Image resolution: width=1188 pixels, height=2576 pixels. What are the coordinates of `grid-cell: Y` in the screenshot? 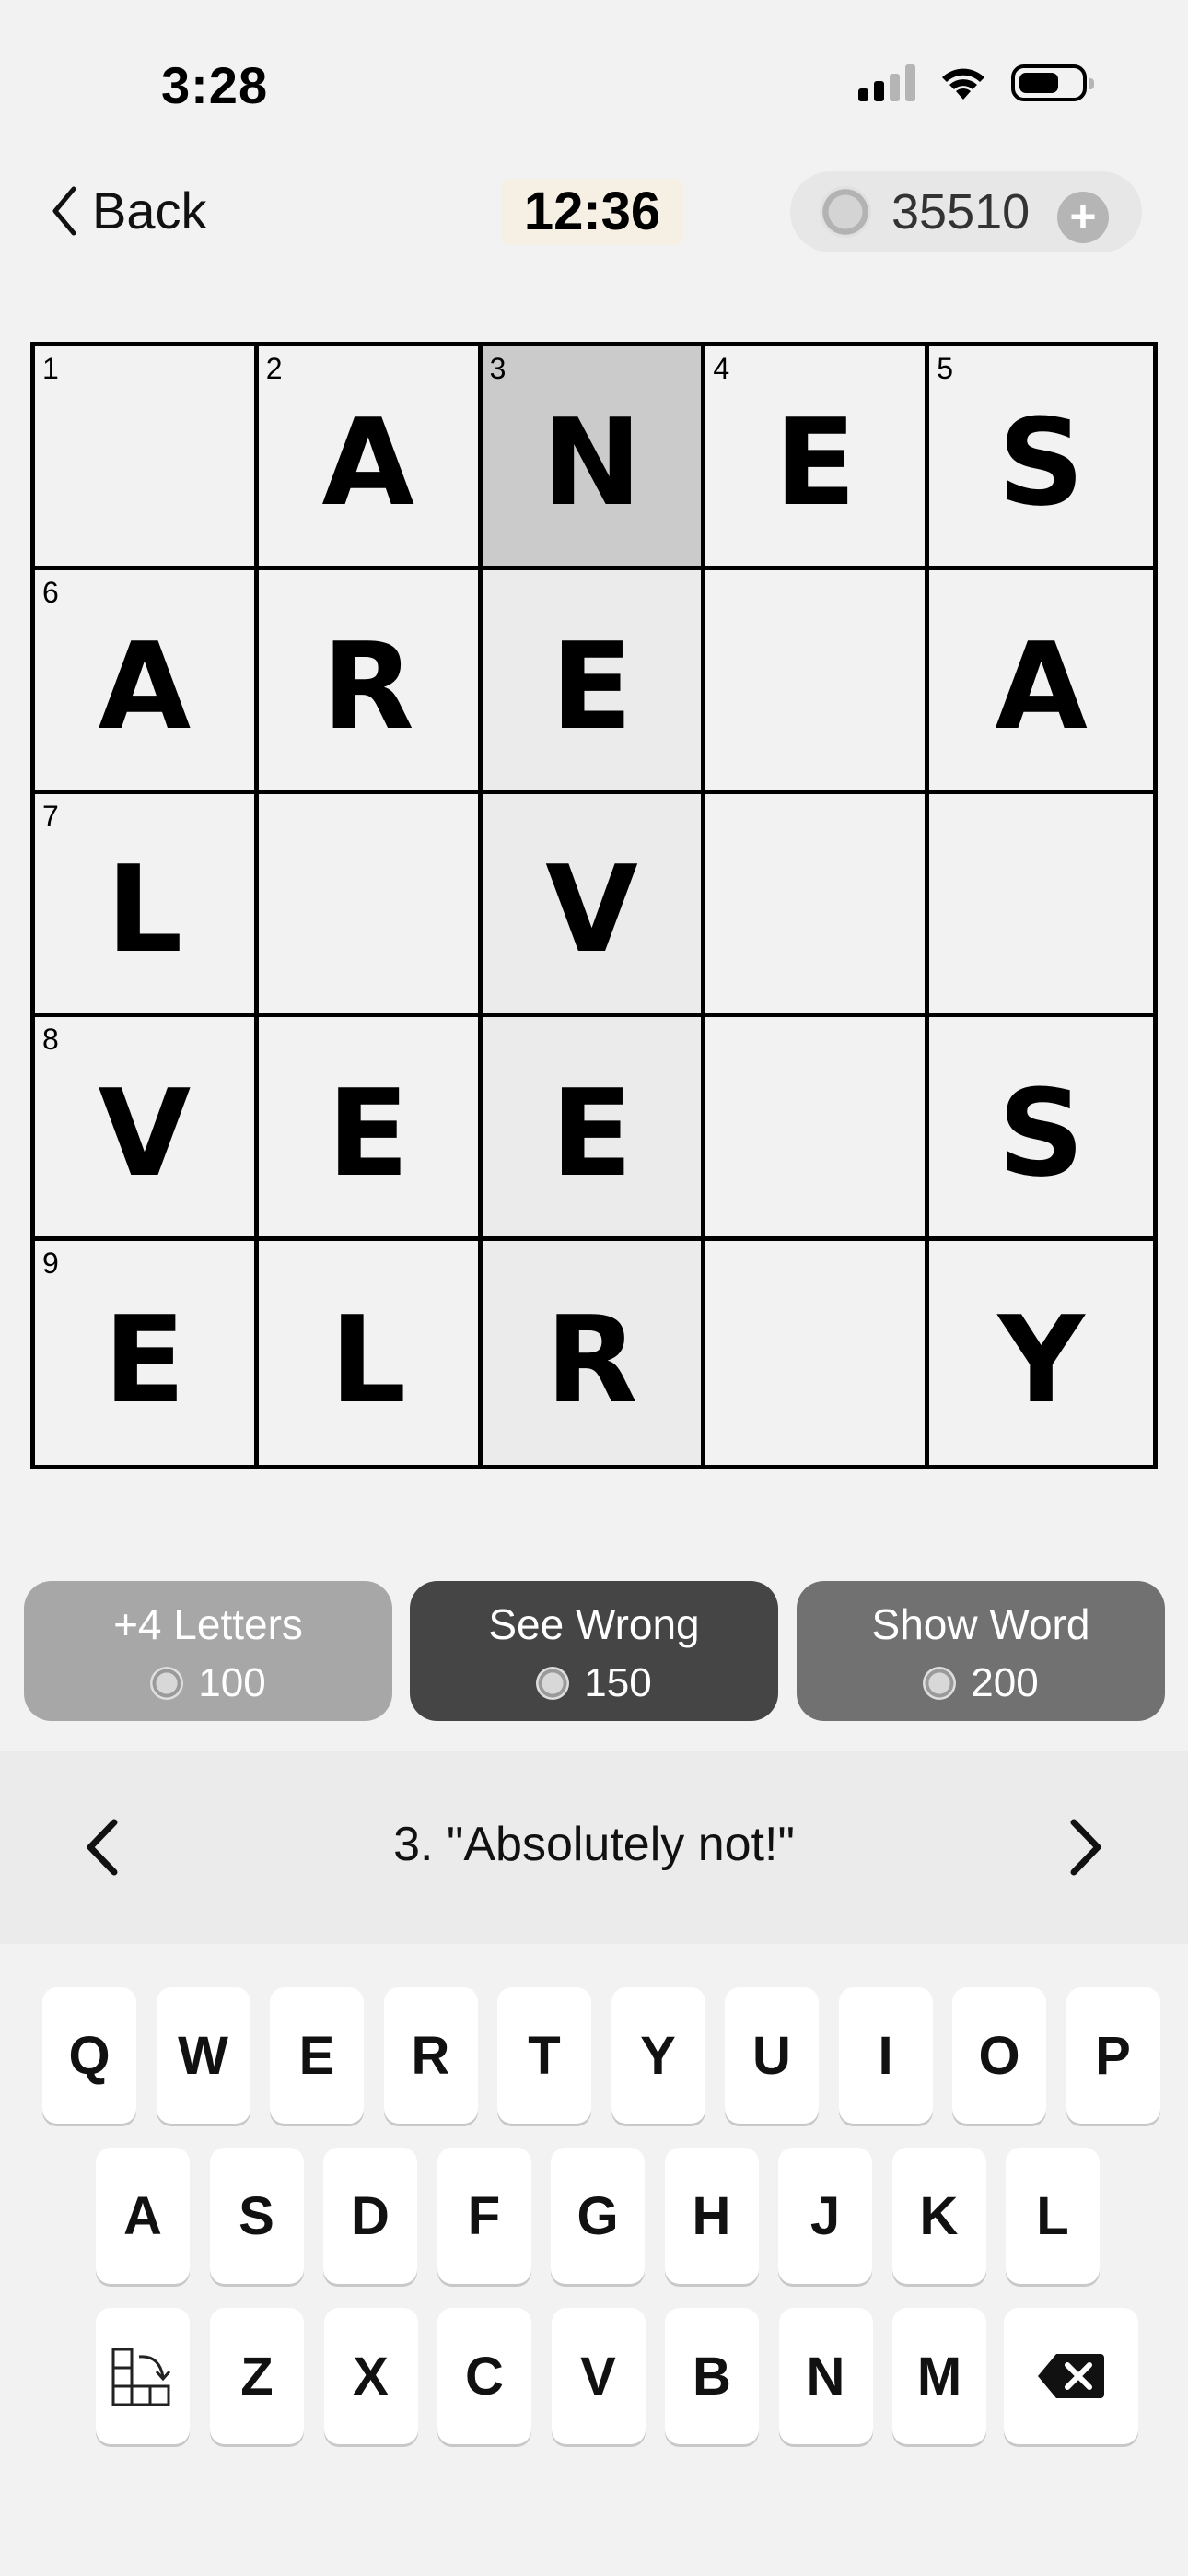 It's located at (1041, 1353).